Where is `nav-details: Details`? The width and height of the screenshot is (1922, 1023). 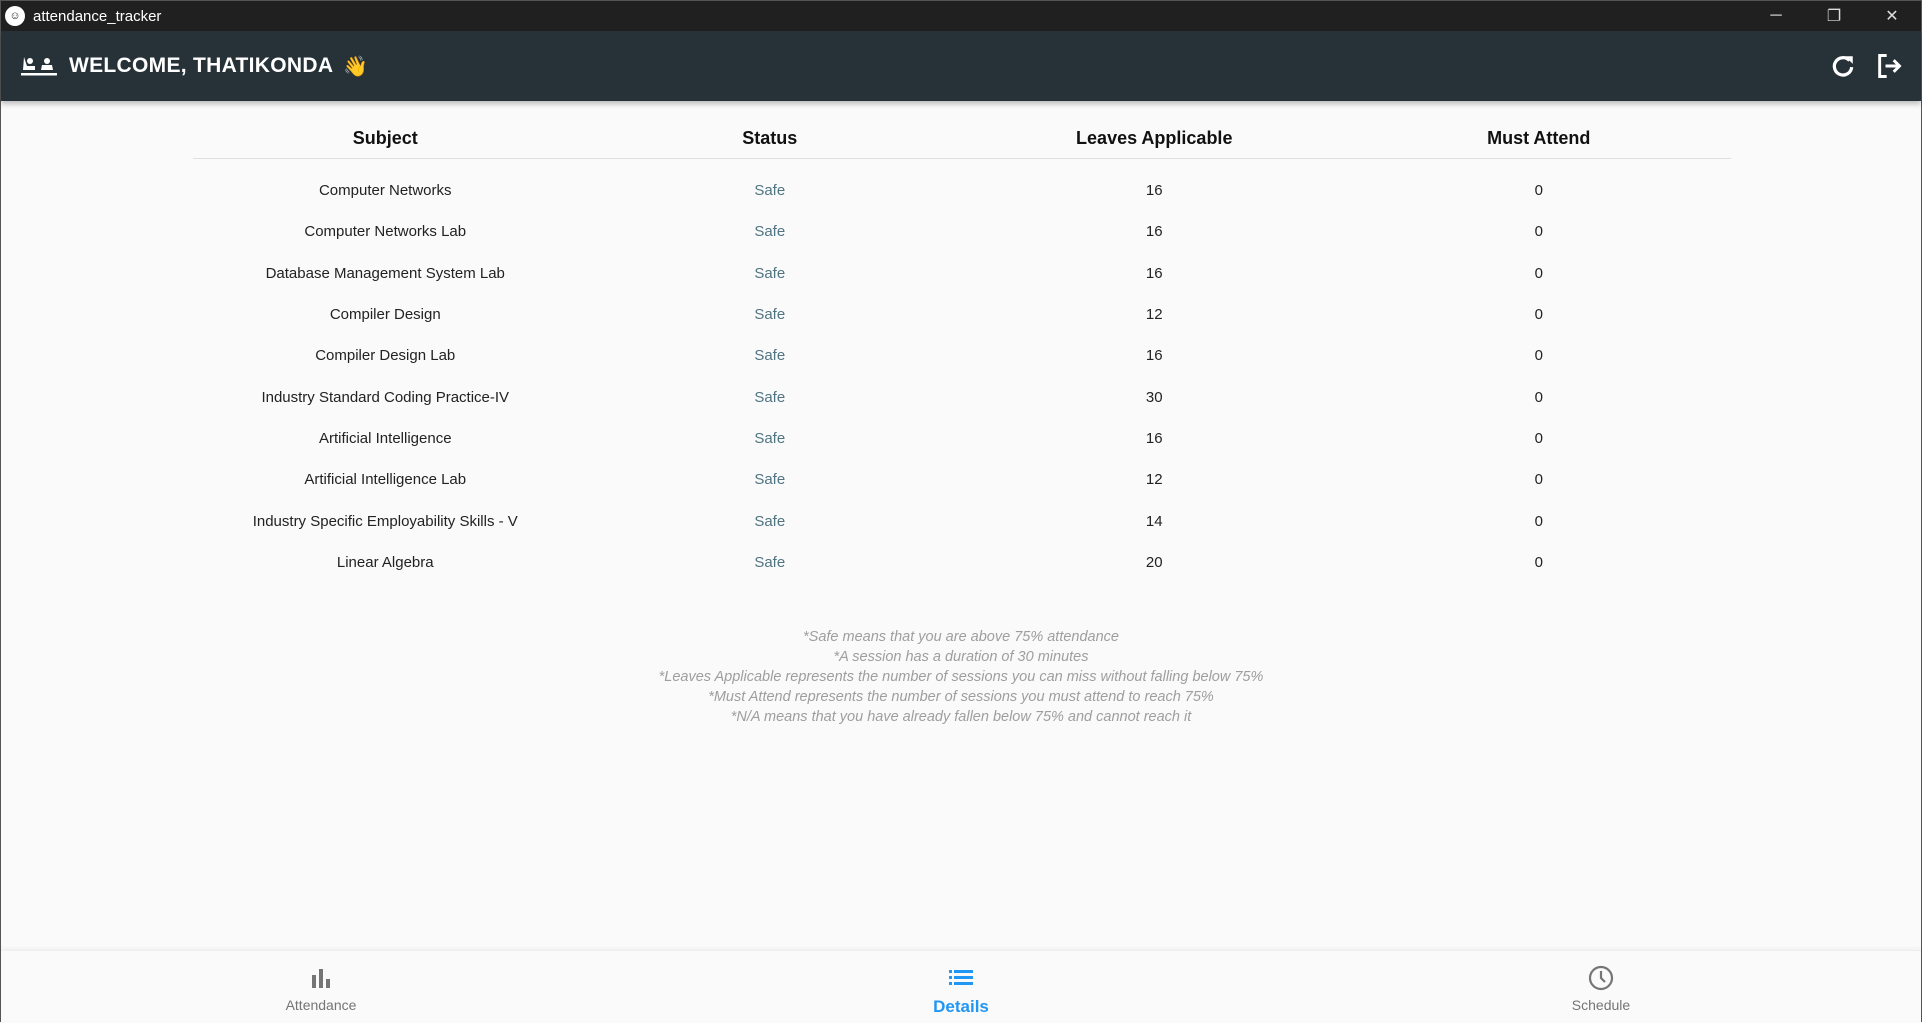
nav-details: Details is located at coordinates (961, 987).